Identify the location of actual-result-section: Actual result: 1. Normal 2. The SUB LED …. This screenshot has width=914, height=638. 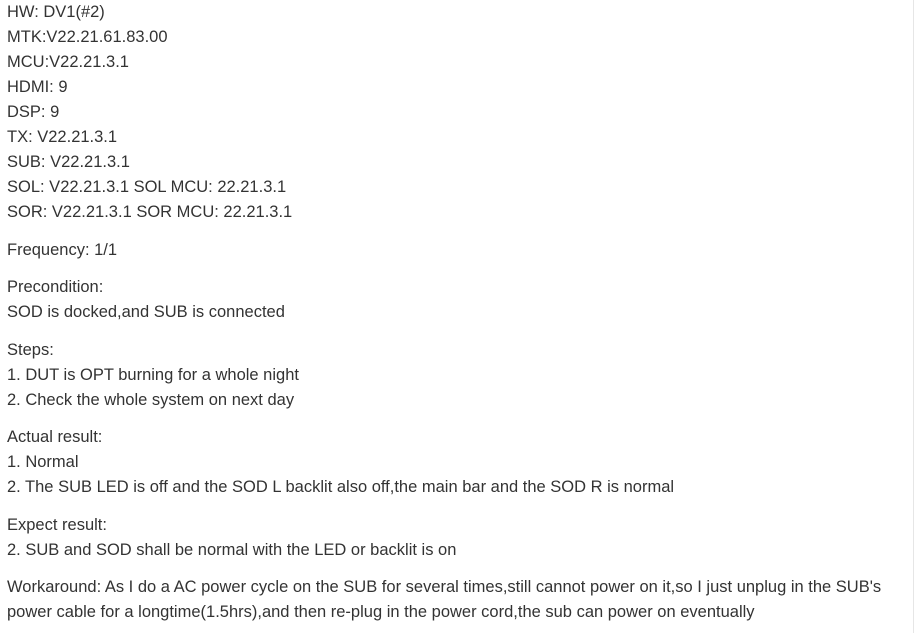
(455, 462).